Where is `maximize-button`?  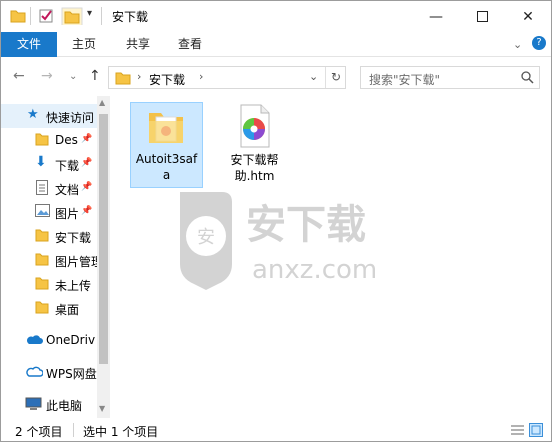
maximize-button is located at coordinates (482, 16).